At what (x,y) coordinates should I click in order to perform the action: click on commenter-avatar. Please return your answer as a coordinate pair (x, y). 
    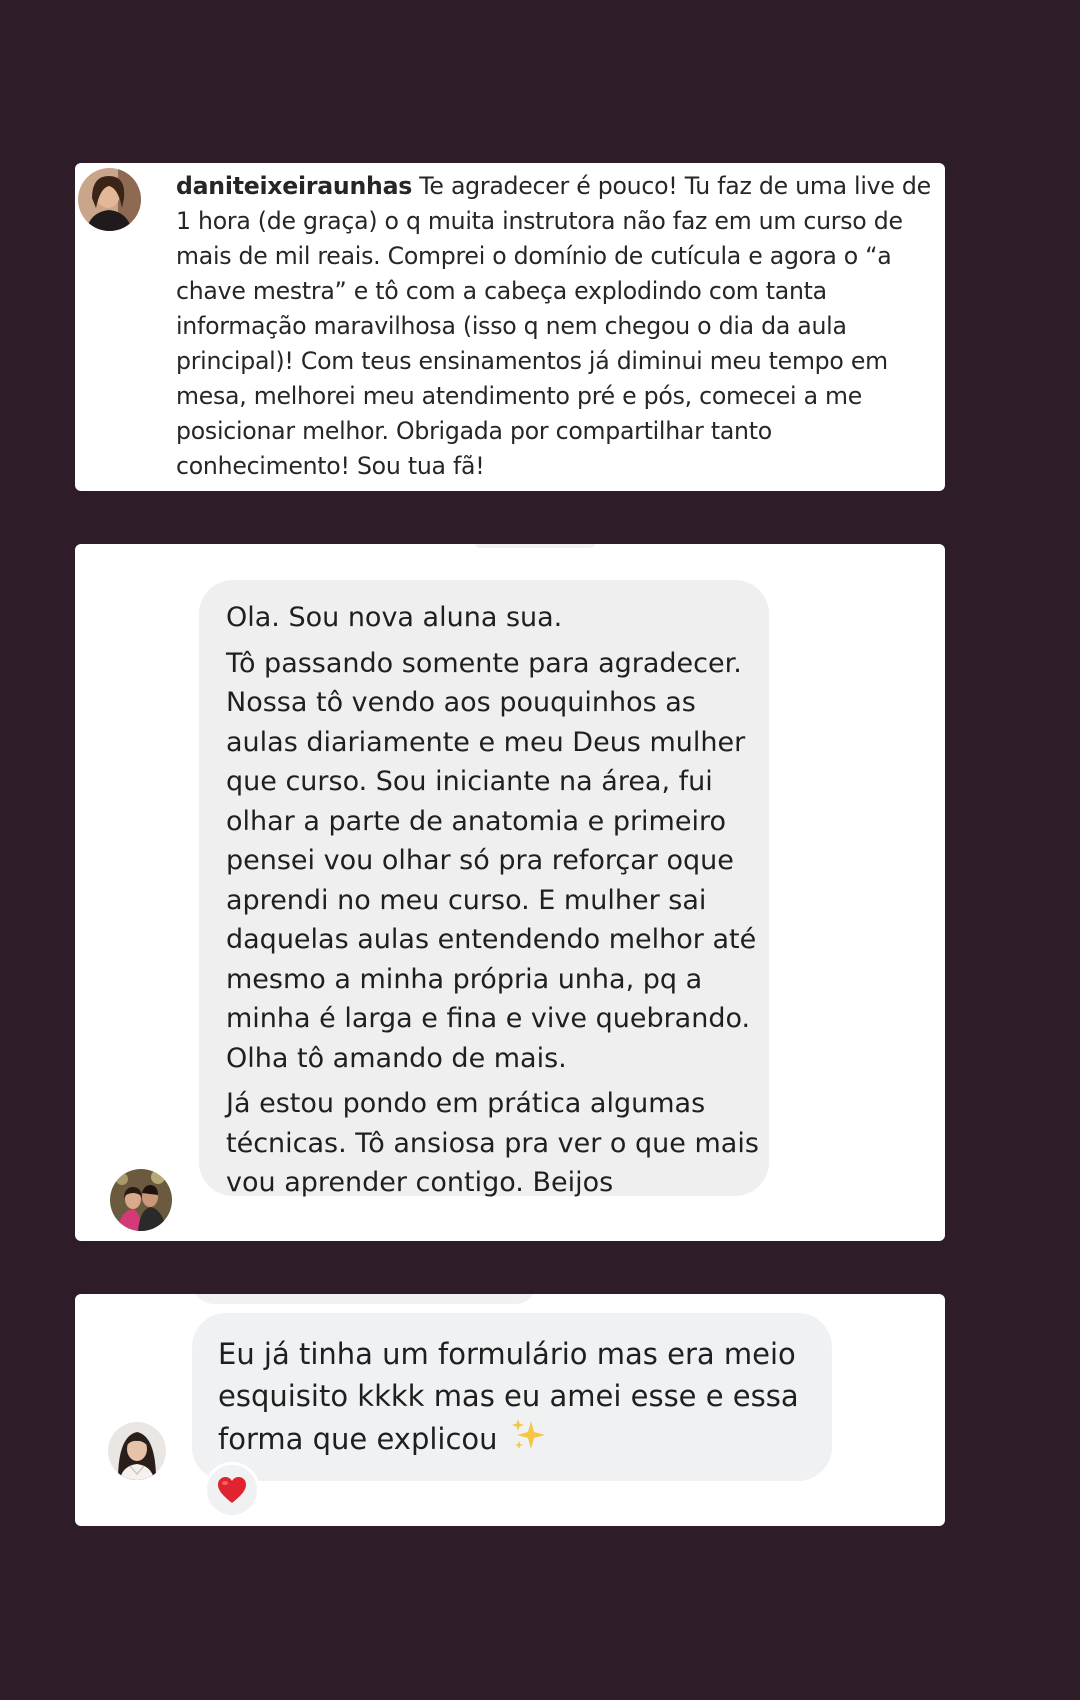
    Looking at the image, I should click on (109, 199).